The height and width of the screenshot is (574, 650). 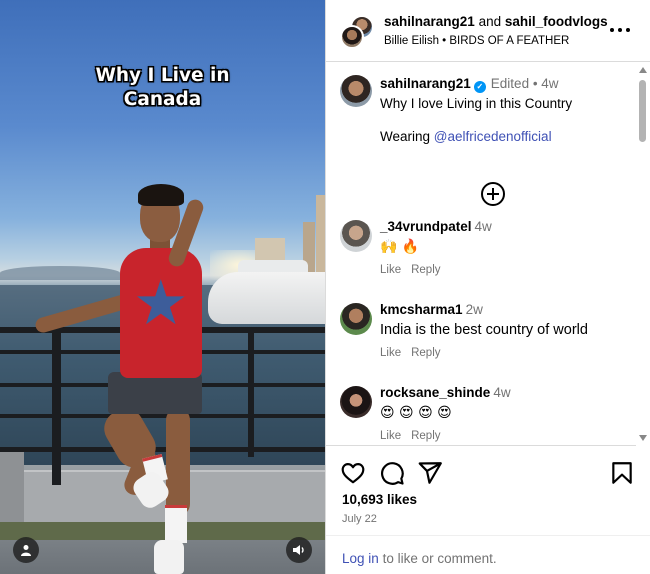 What do you see at coordinates (490, 21) in the screenshot?
I see `and-text: and` at bounding box center [490, 21].